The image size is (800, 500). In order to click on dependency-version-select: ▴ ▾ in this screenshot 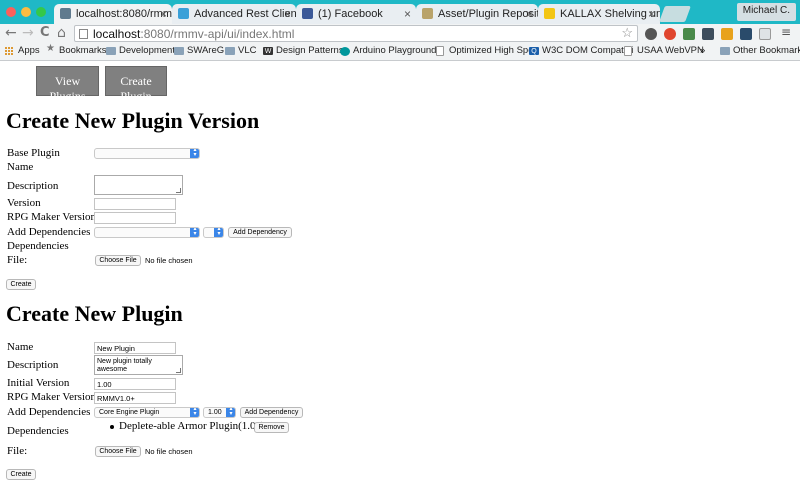, I will do `click(213, 232)`.